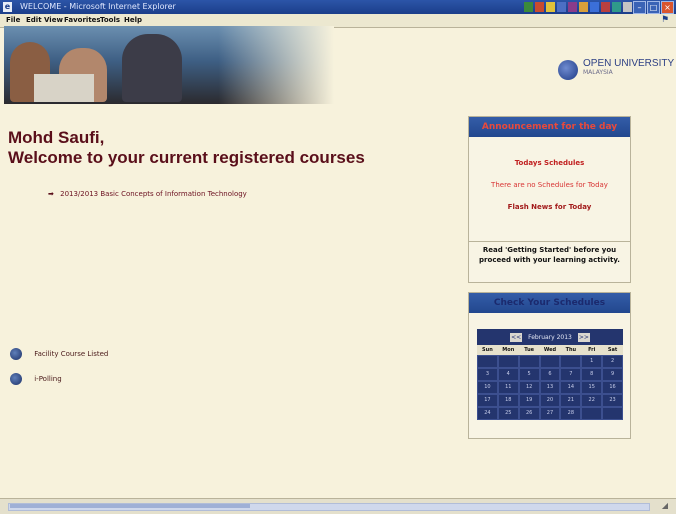 The width and height of the screenshot is (676, 514). I want to click on arrow-right-icon: ➡, so click(51, 194).